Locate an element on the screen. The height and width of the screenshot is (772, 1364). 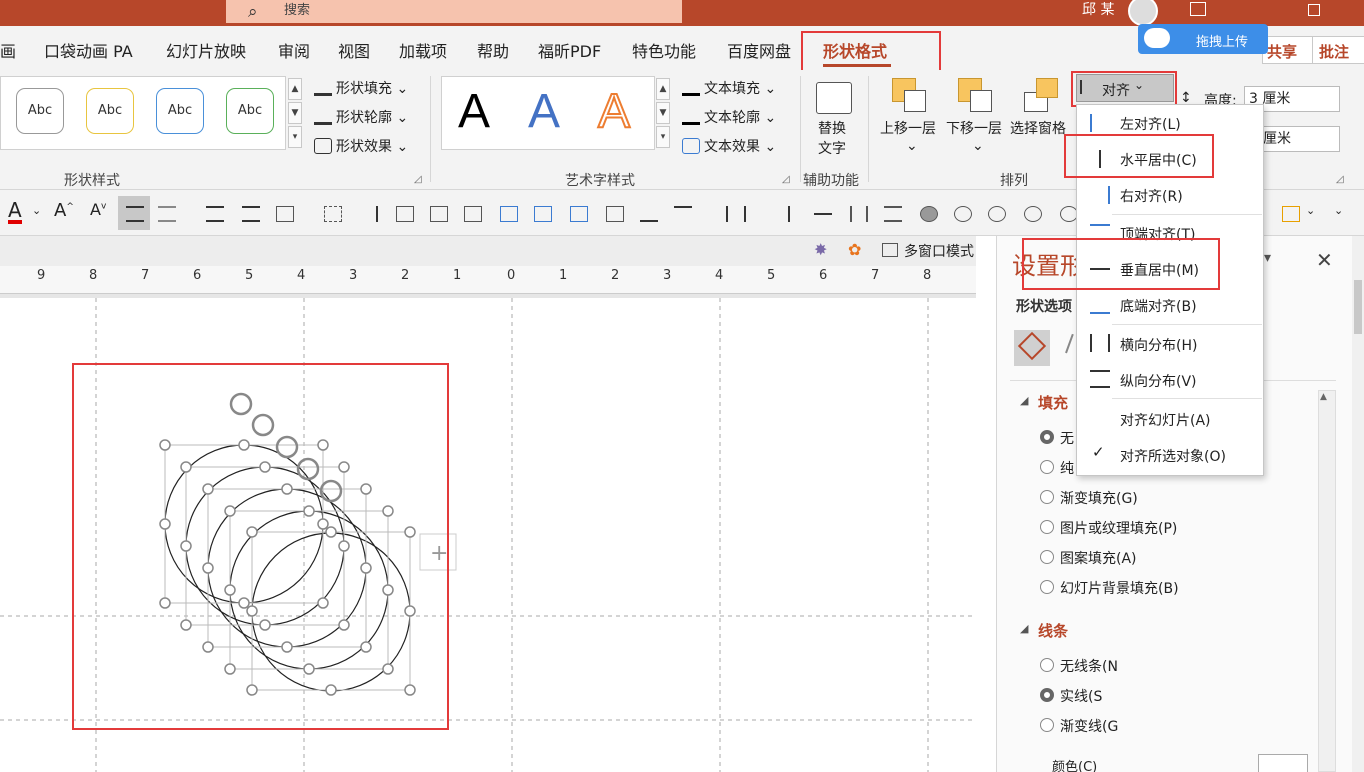
box-top-icon is located at coordinates (473, 214).